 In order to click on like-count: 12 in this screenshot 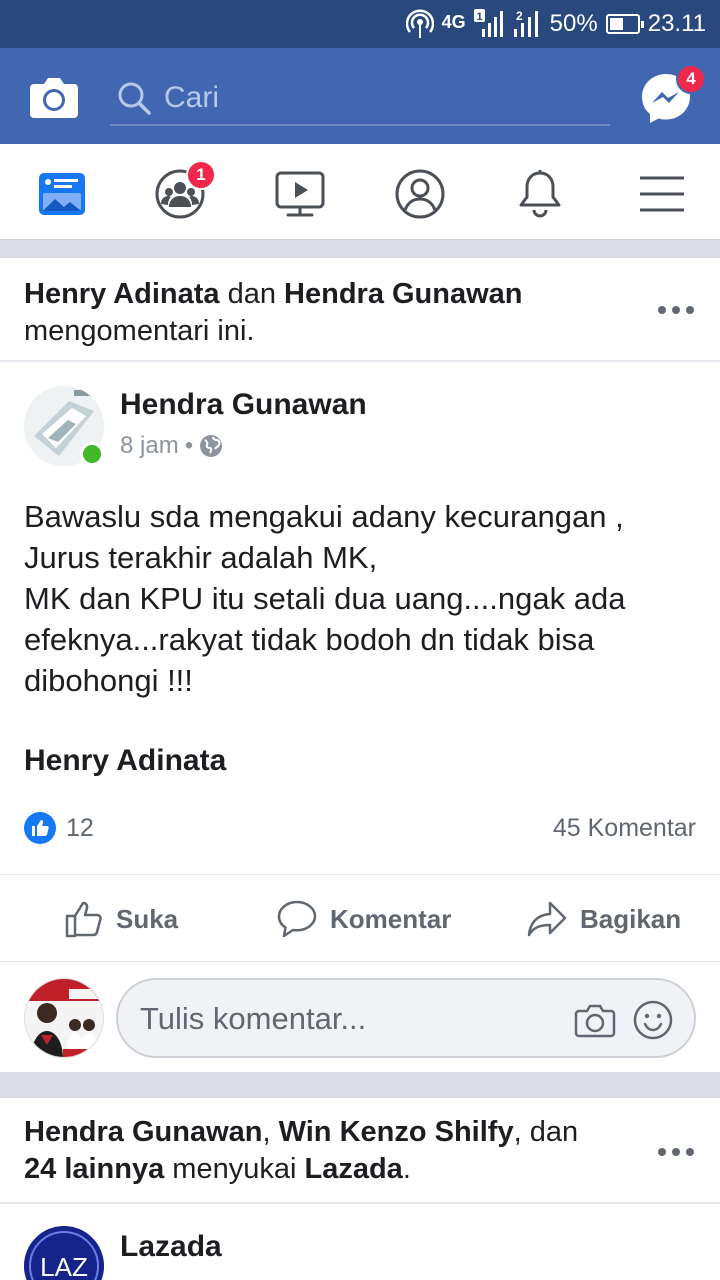, I will do `click(80, 827)`.